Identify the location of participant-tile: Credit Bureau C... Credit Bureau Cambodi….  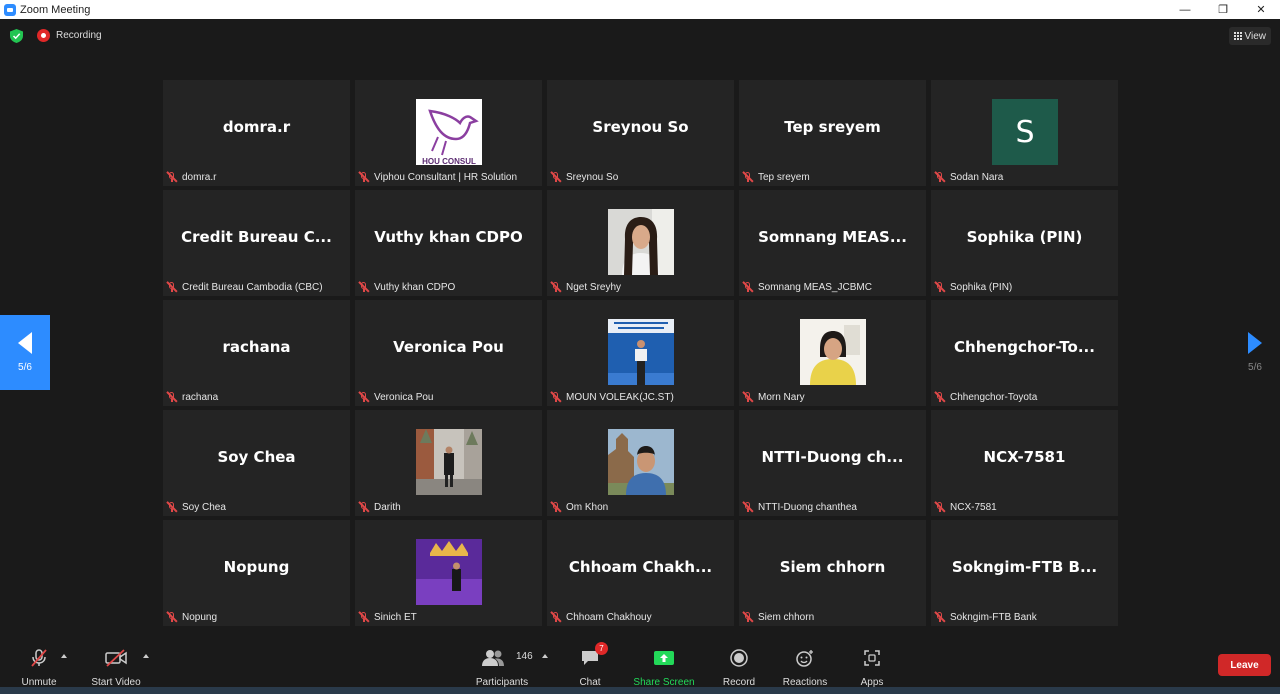
(256, 243).